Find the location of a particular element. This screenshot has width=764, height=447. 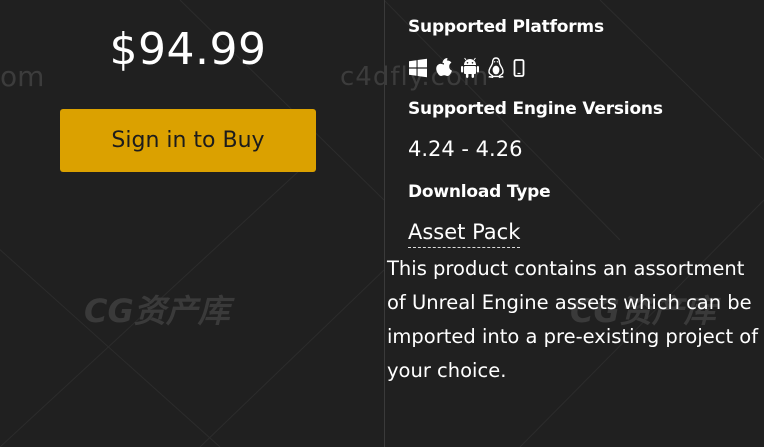

mobile-icon is located at coordinates (519, 68).